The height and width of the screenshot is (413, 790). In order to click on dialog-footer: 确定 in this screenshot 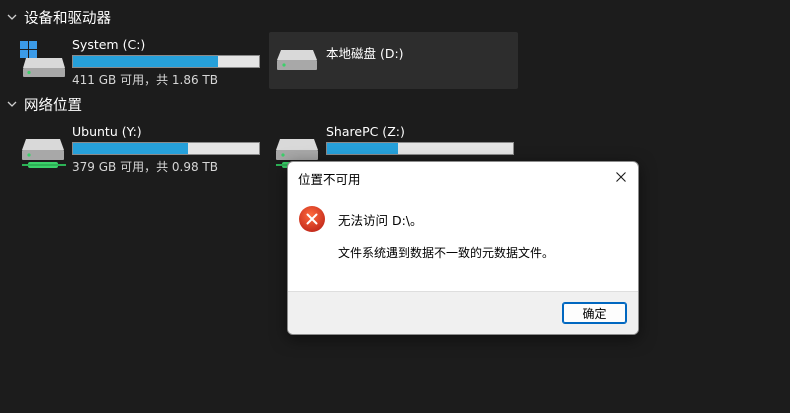, I will do `click(463, 312)`.